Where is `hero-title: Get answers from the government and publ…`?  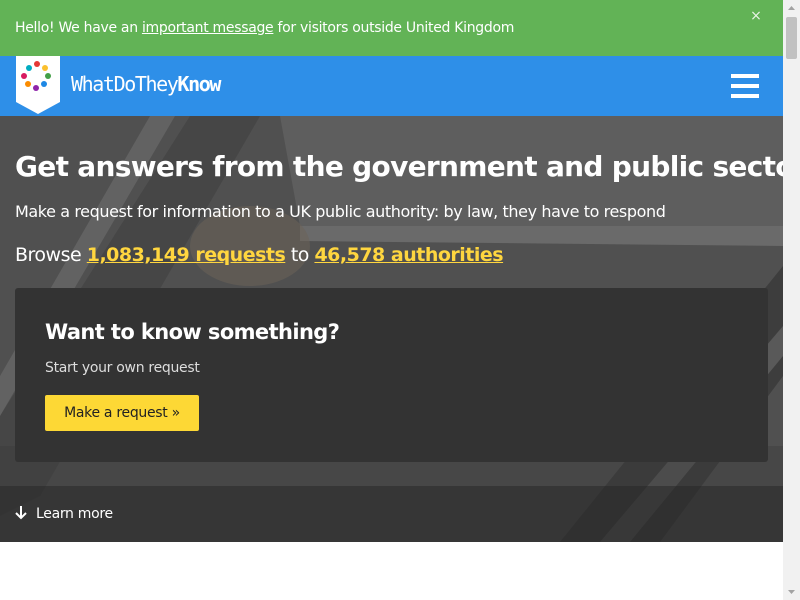 hero-title: Get answers from the government and publ… is located at coordinates (399, 166).